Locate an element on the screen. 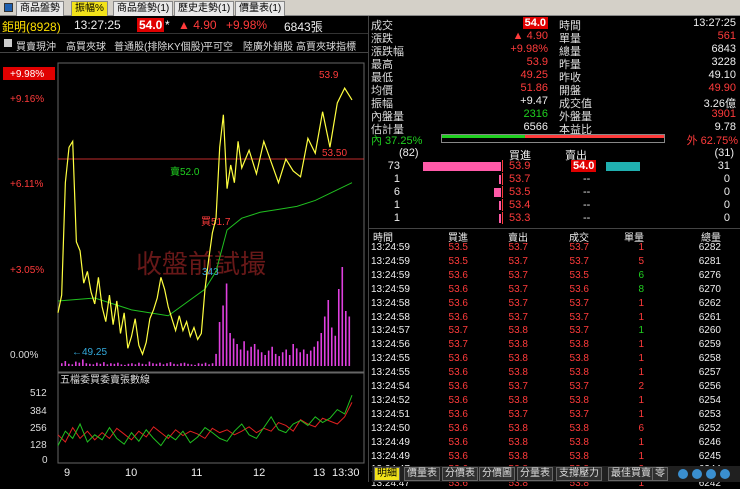  last-marker: 53.50 is located at coordinates (334, 153).